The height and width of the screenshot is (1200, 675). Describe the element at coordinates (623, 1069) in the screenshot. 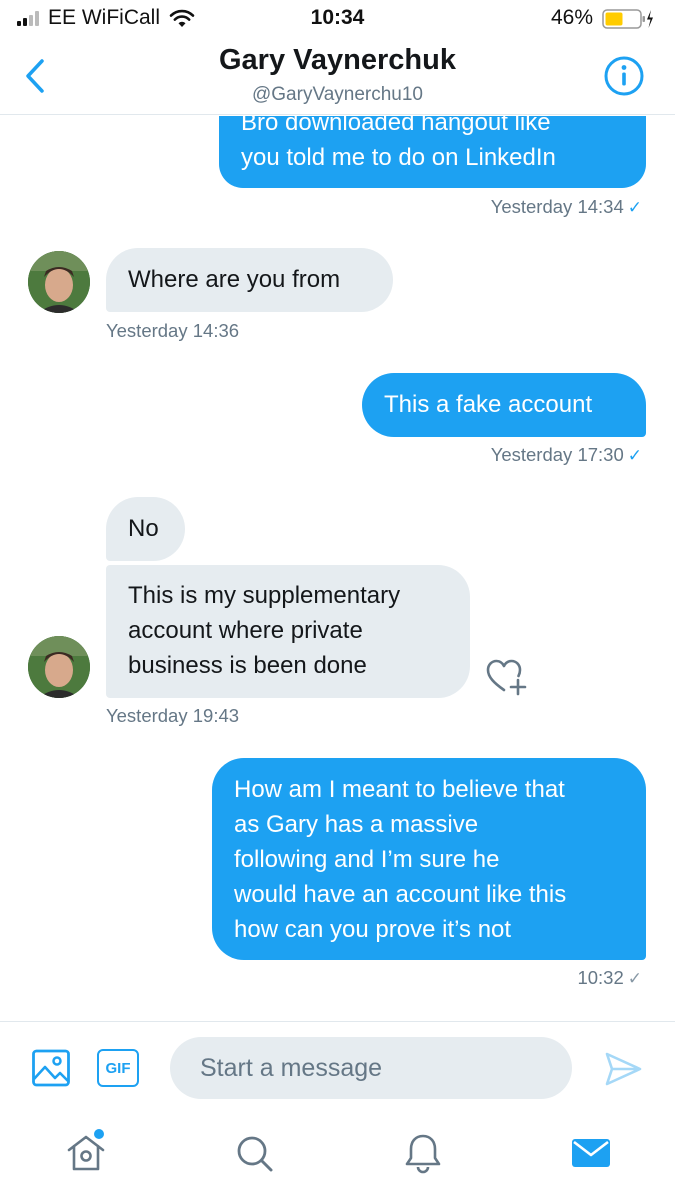

I see `send-icon` at that location.